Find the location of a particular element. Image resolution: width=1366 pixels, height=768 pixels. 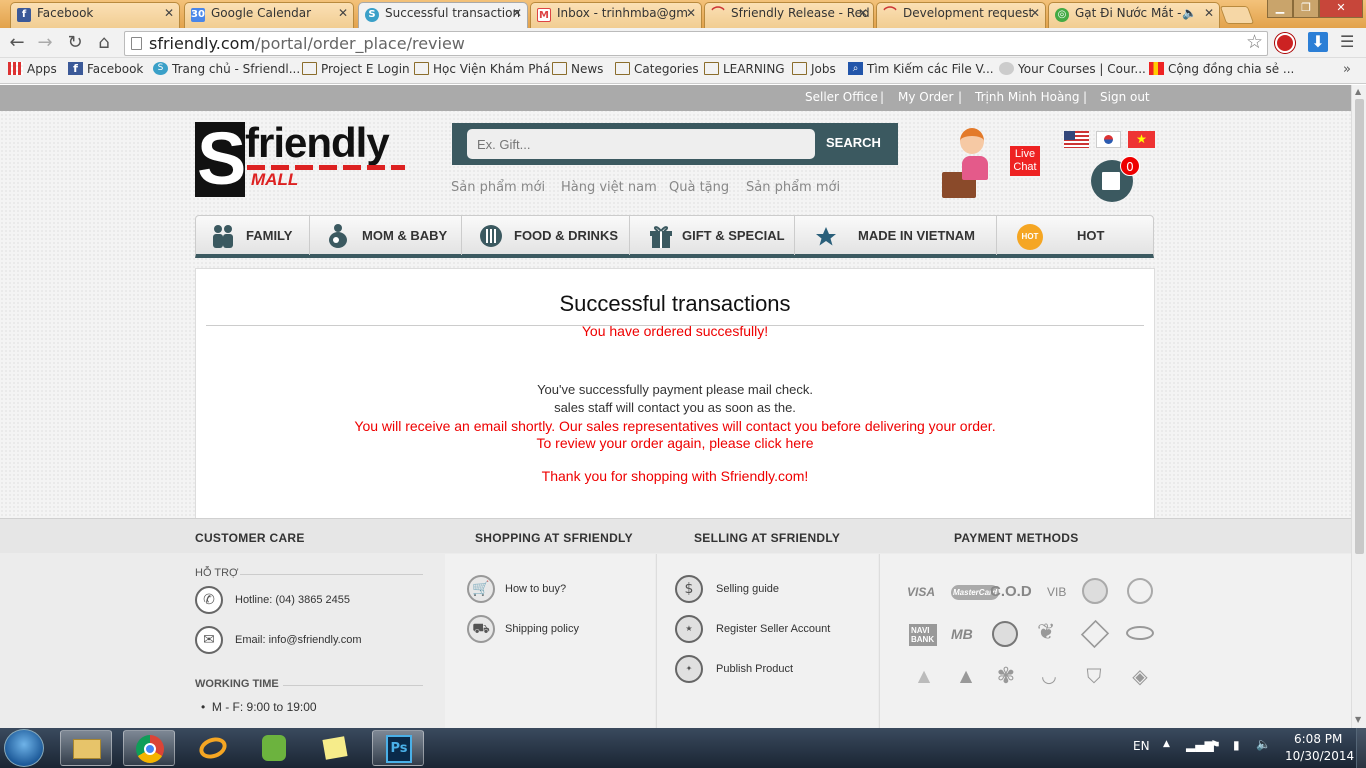

bookmark-news: News is located at coordinates (577, 69).